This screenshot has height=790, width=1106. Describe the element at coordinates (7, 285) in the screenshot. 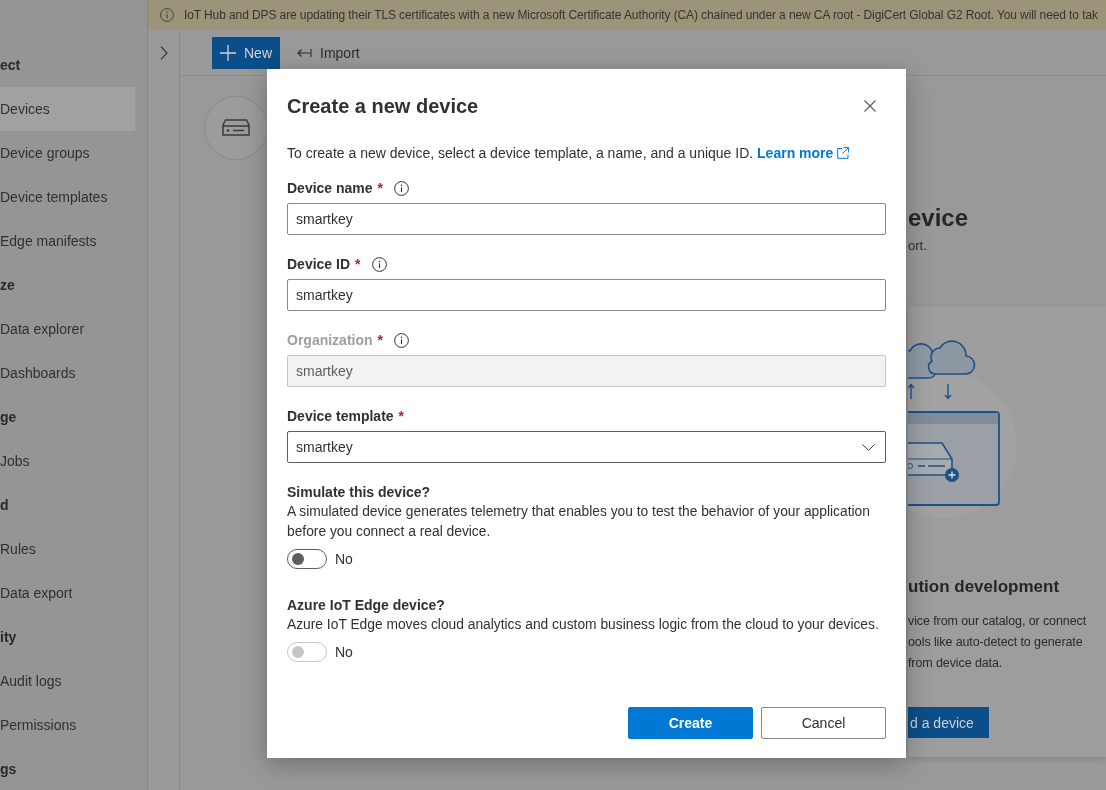

I see `section-heading: ze` at that location.